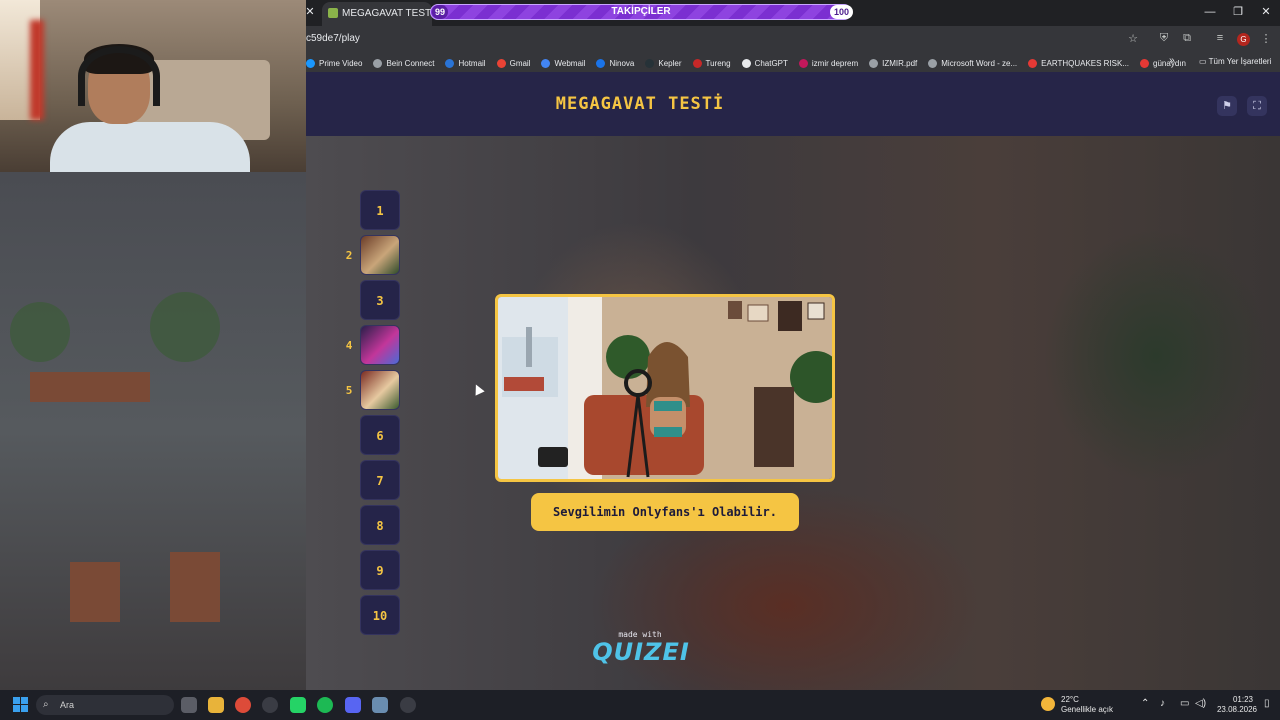  I want to click on bookmark-item: Gmail, so click(513, 63).